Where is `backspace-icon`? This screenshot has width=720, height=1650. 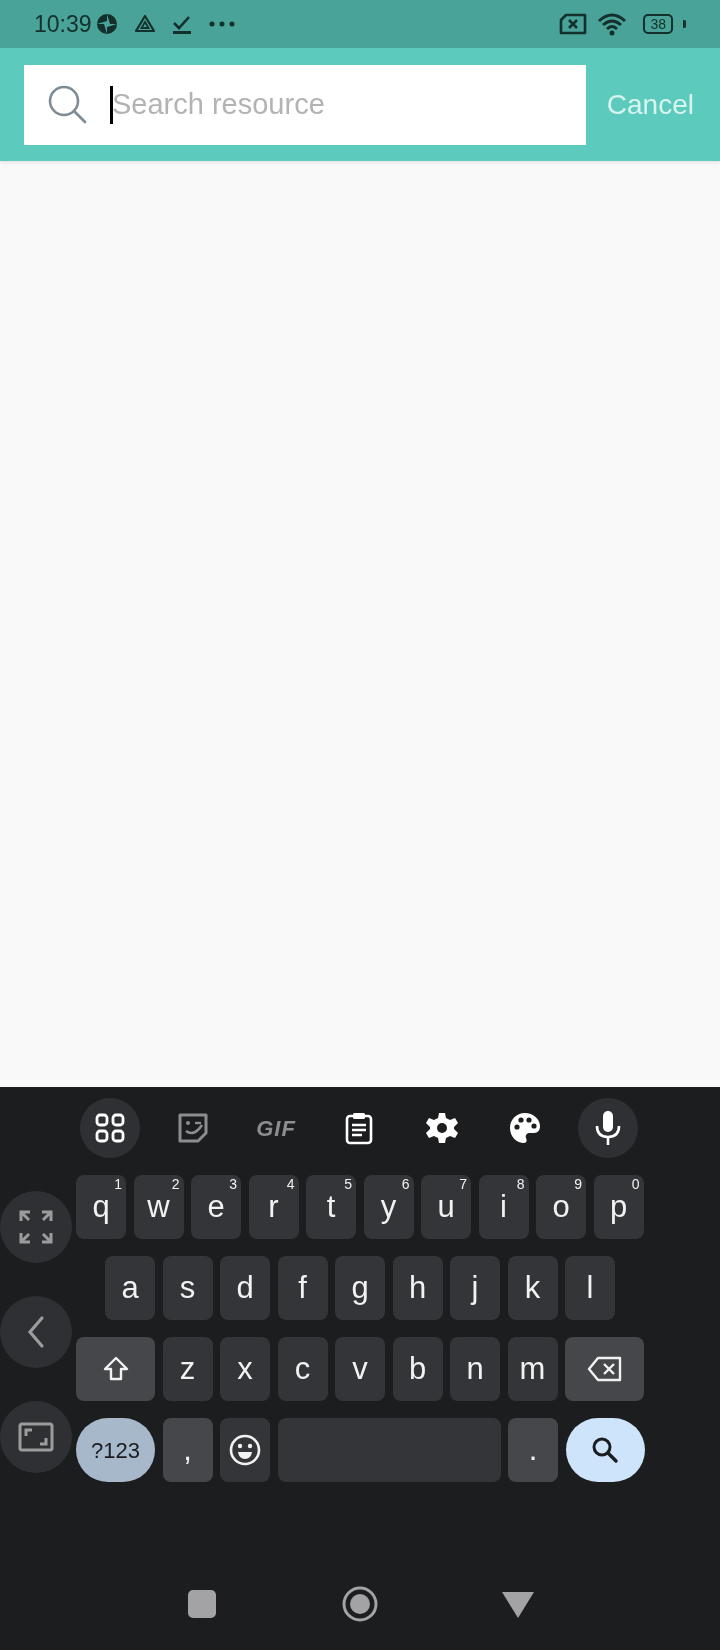 backspace-icon is located at coordinates (604, 1369).